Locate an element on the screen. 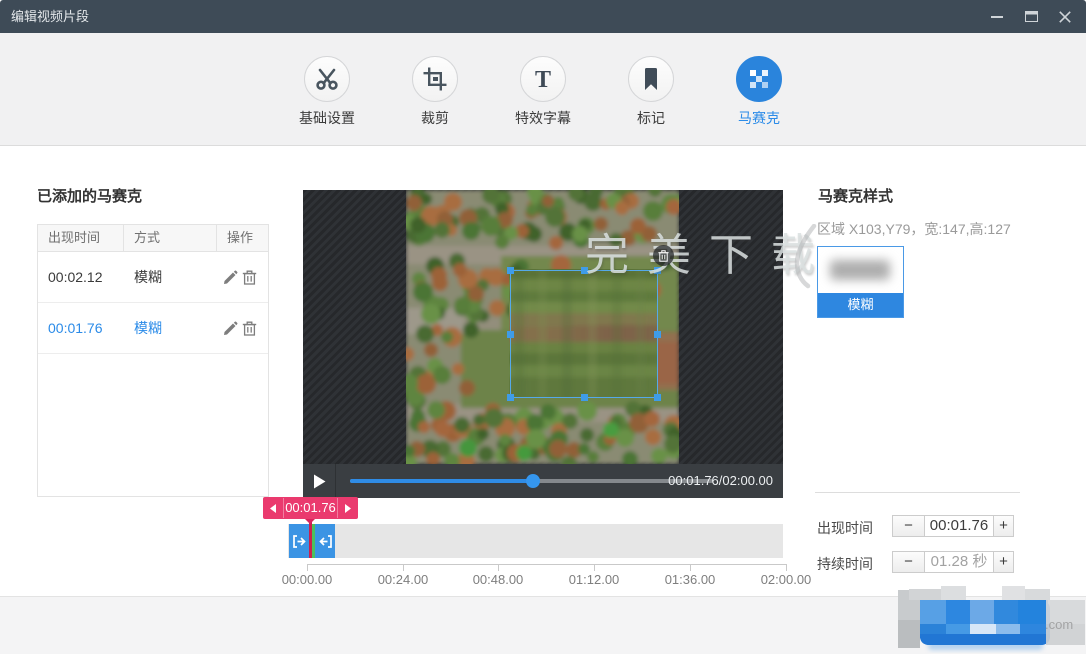 This screenshot has height=654, width=1086. selection-handle-nw is located at coordinates (510, 270).